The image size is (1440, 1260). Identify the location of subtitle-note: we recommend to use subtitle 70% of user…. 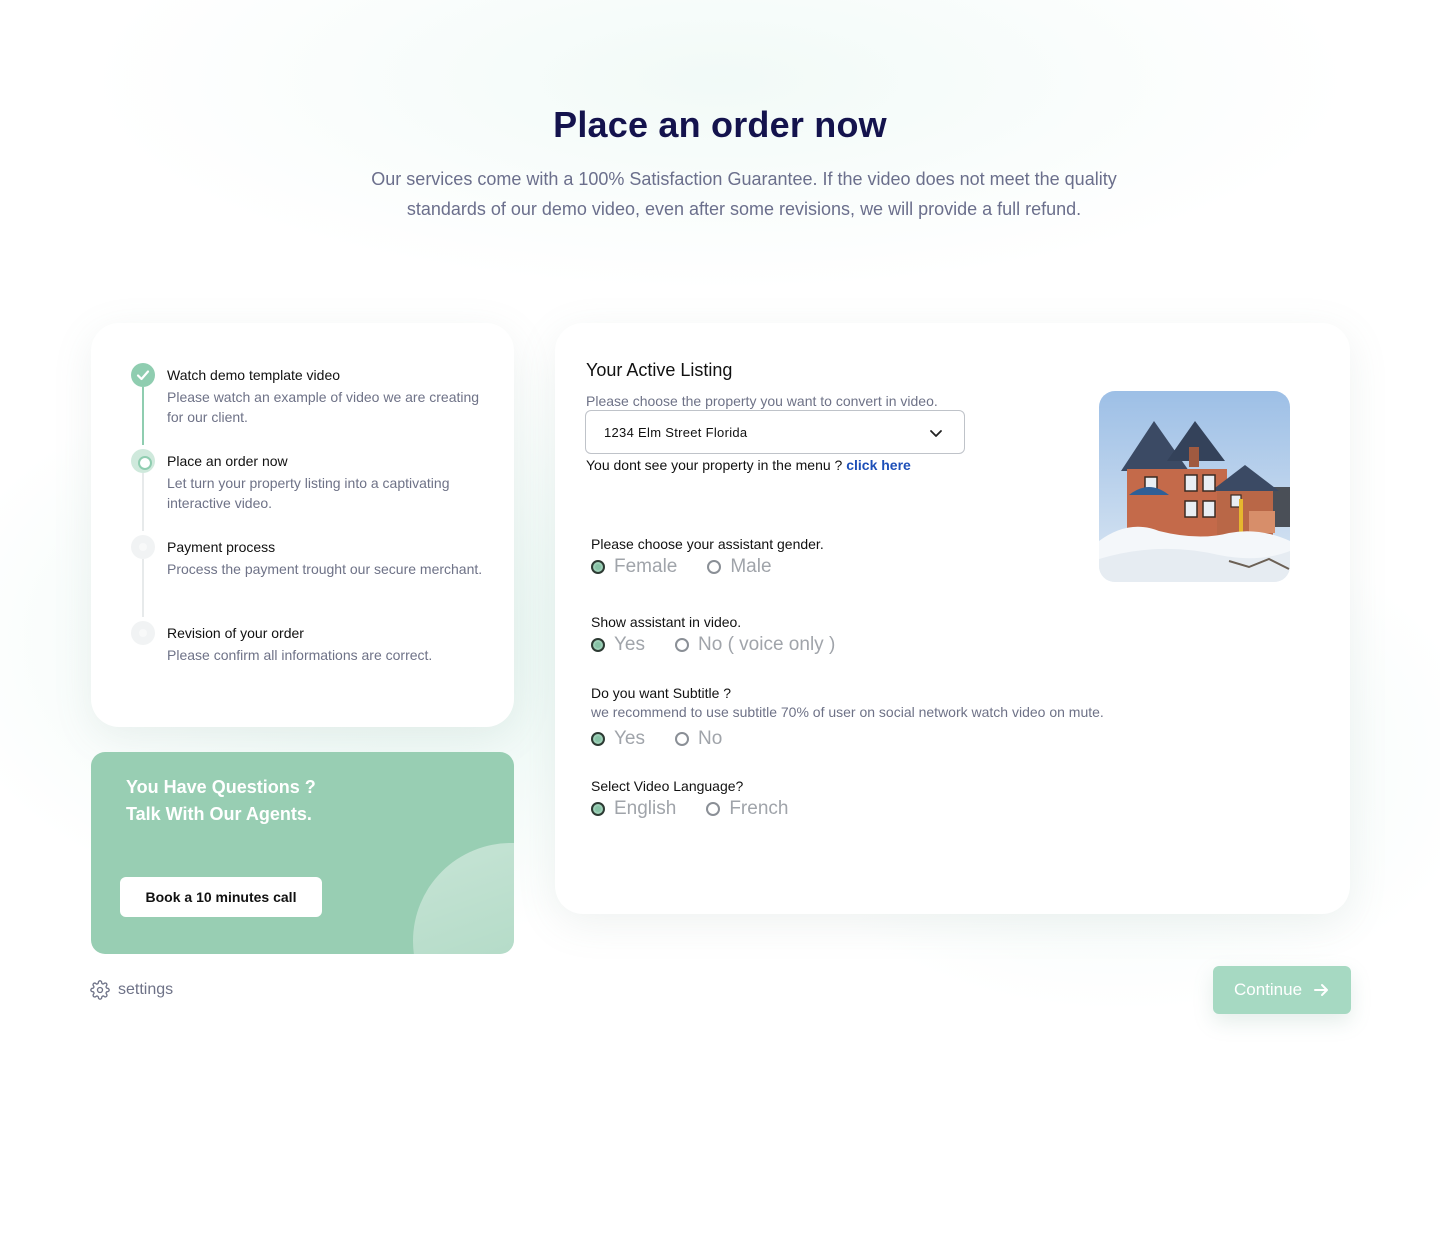
(847, 712).